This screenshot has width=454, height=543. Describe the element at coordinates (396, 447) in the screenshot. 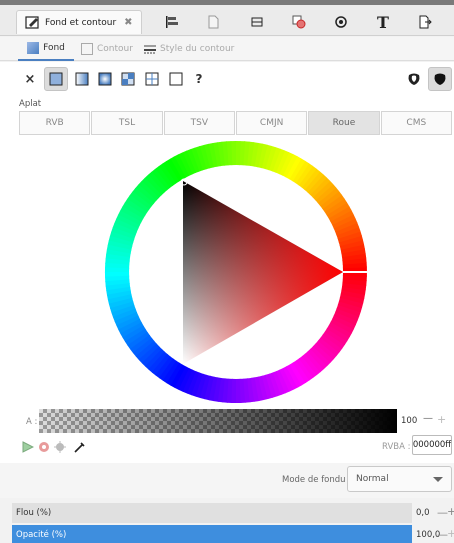

I see `rgba-label: RVBA :` at that location.